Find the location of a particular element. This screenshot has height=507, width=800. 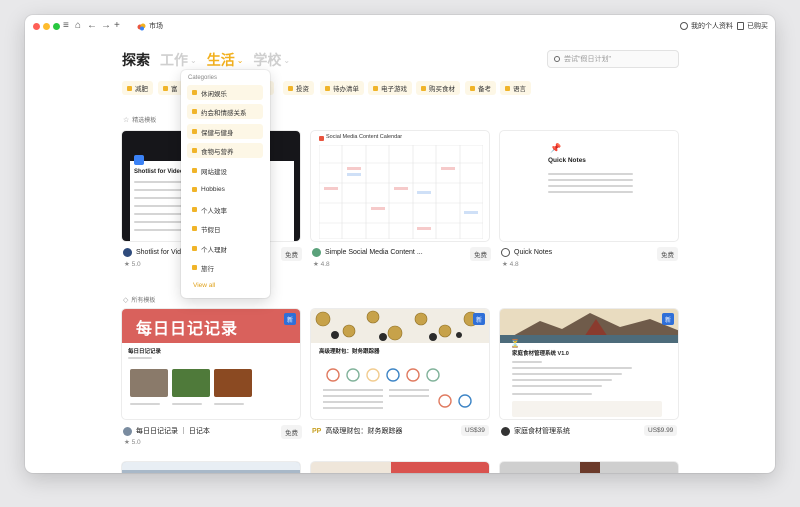

chip-exam-prep: 备考 is located at coordinates (480, 88).